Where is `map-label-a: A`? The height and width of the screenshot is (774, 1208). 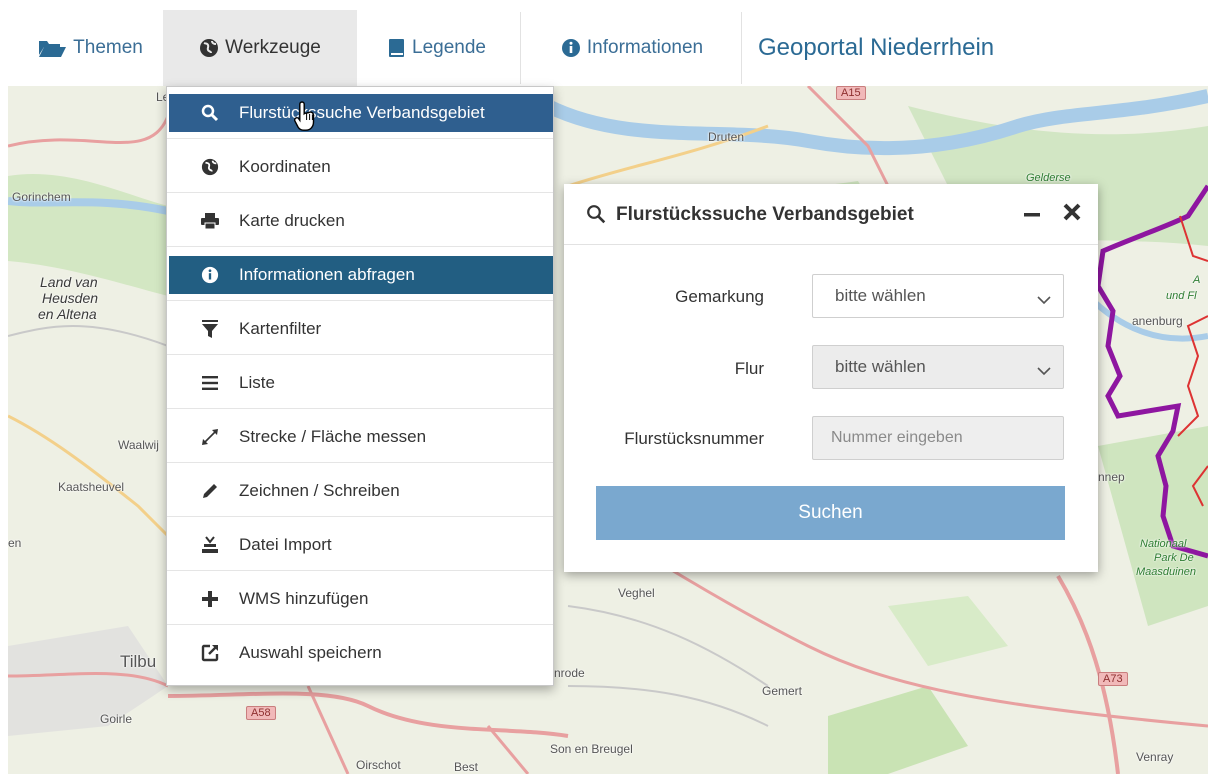 map-label-a: A is located at coordinates (1197, 280).